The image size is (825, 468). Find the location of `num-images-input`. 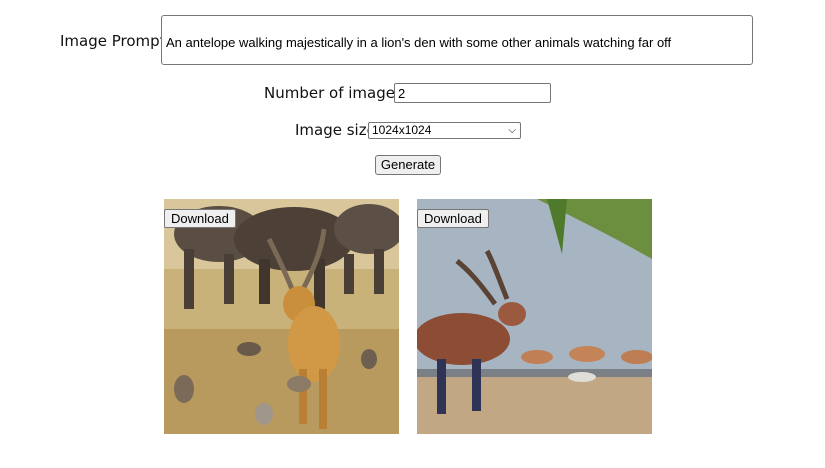

num-images-input is located at coordinates (472, 93).